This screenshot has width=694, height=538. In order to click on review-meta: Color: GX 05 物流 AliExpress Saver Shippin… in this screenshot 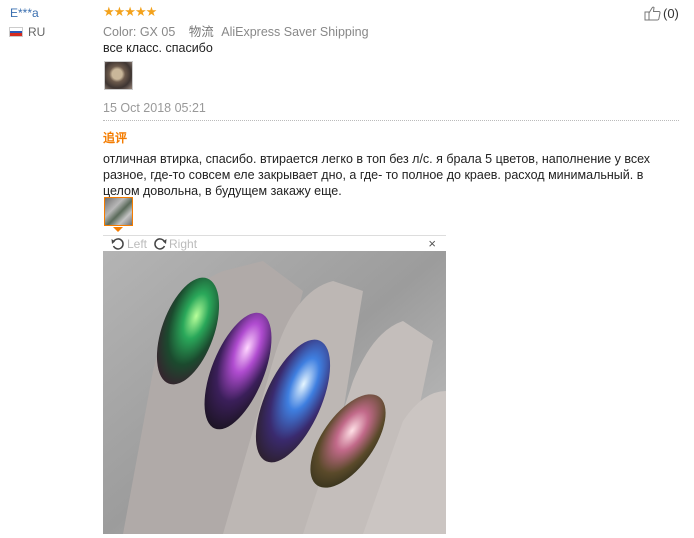, I will do `click(236, 30)`.